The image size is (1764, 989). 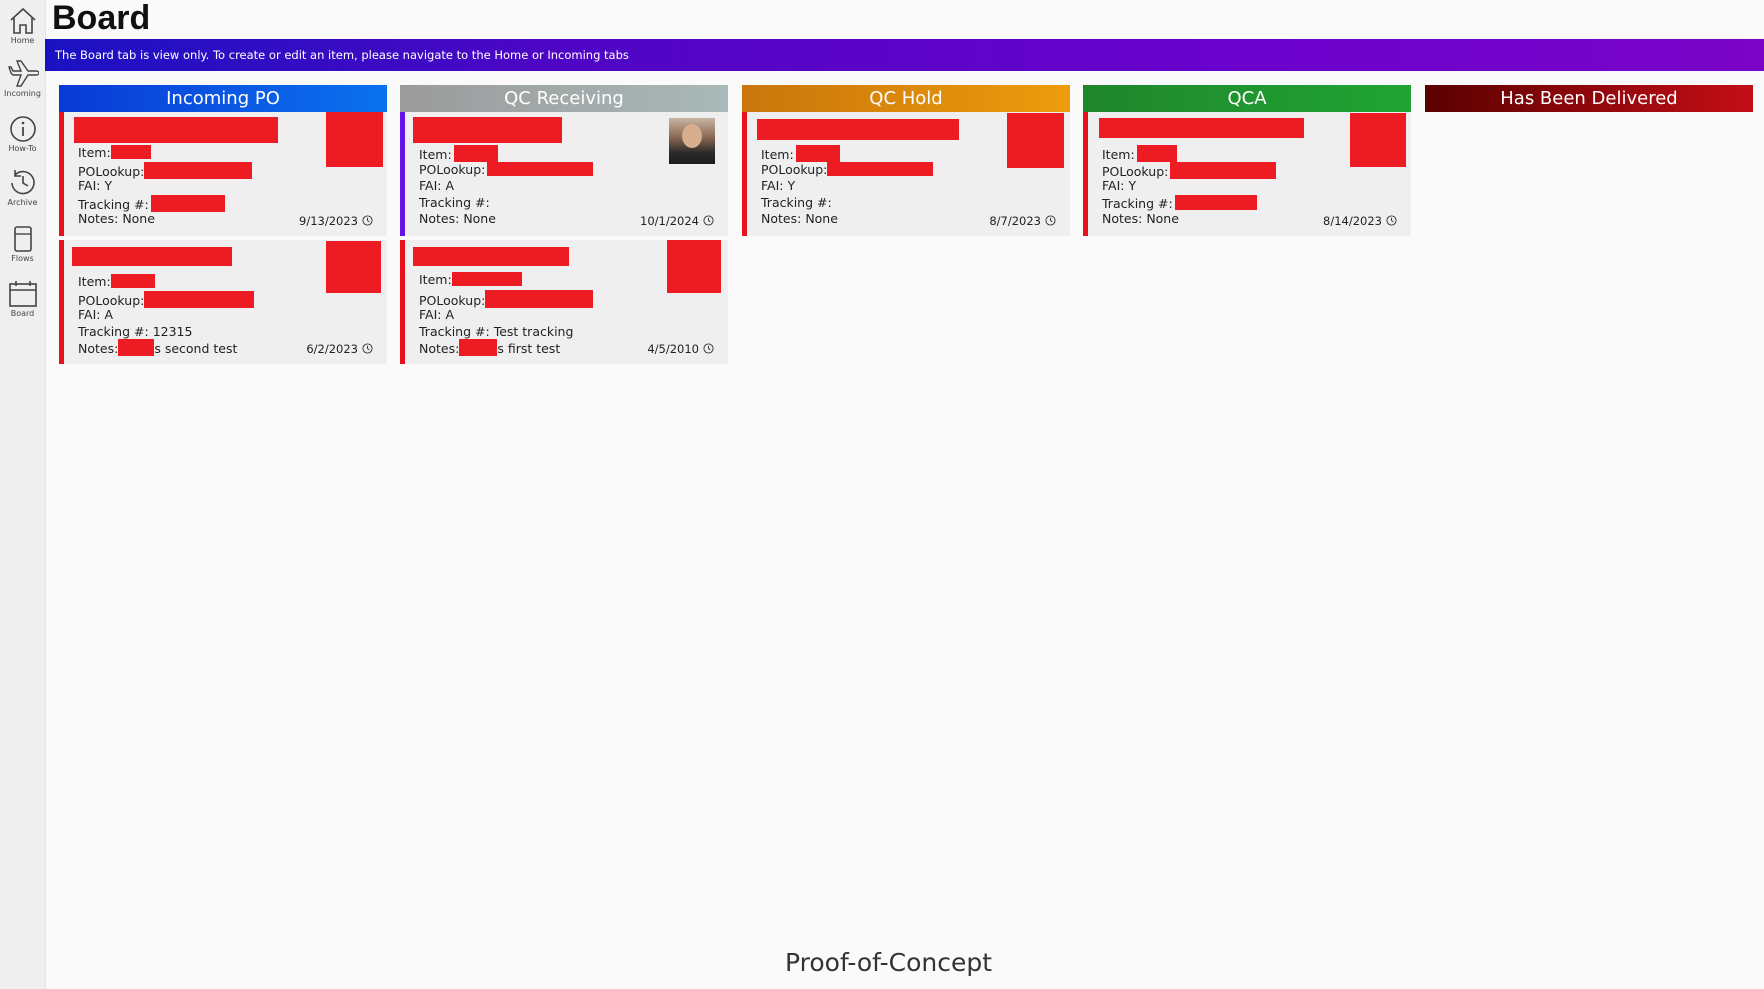 What do you see at coordinates (22, 148) in the screenshot?
I see `nav-label: How-To` at bounding box center [22, 148].